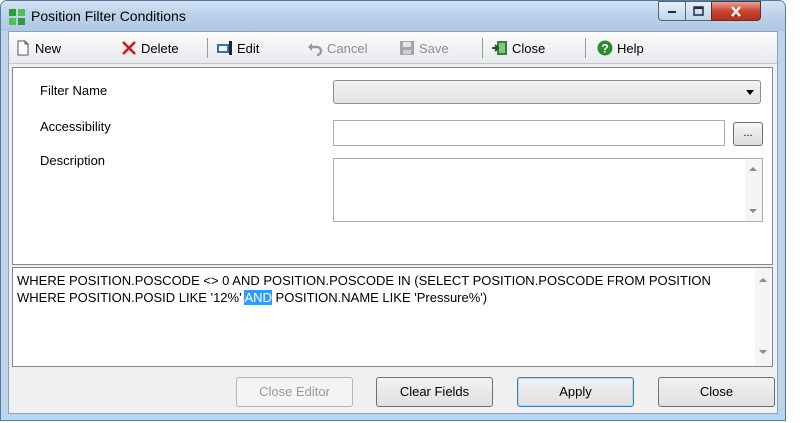  What do you see at coordinates (129, 48) in the screenshot?
I see `red-x-icon` at bounding box center [129, 48].